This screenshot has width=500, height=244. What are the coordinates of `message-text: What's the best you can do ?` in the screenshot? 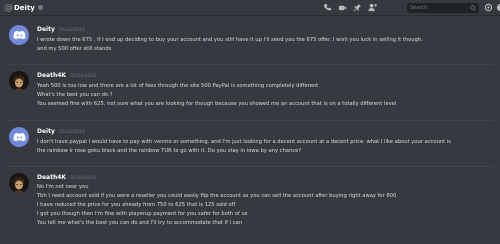 It's located at (75, 95).